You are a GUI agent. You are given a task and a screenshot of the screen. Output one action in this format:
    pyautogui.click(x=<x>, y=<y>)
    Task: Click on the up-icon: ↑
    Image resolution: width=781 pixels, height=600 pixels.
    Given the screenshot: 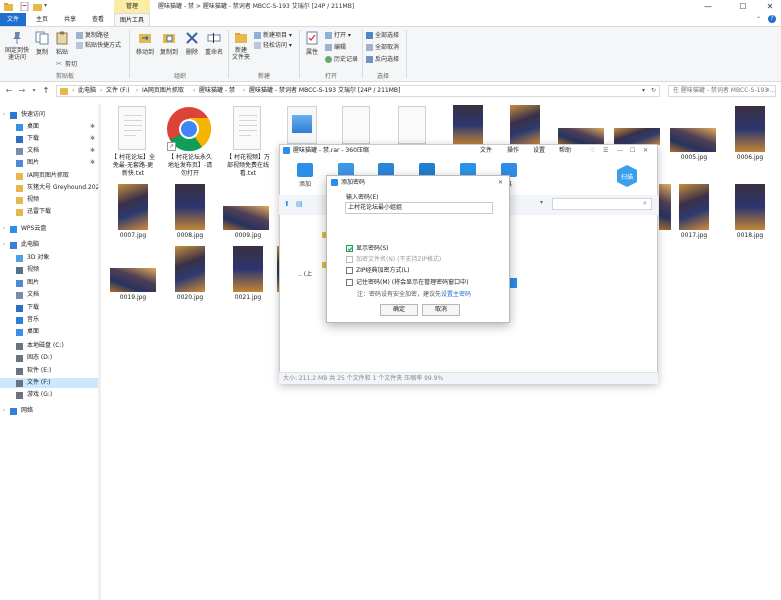 What is the action you would take?
    pyautogui.click(x=46, y=91)
    